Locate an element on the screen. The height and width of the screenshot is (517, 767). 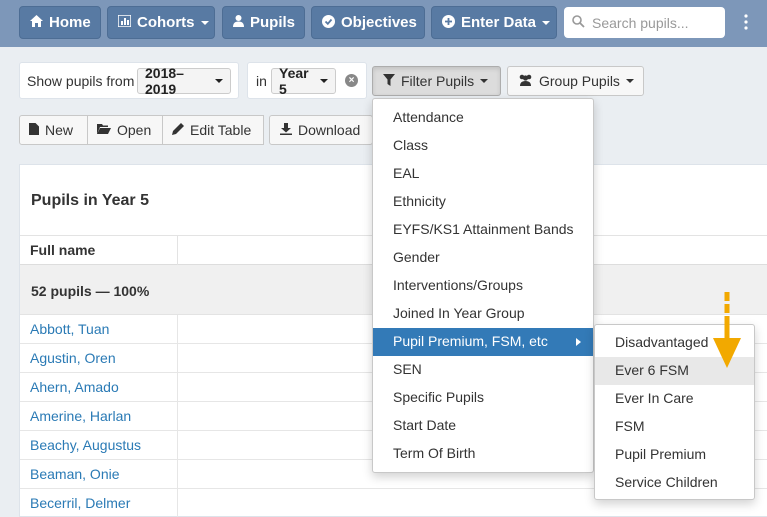
file-actions-group: New Open Edit Table is located at coordinates (141, 130).